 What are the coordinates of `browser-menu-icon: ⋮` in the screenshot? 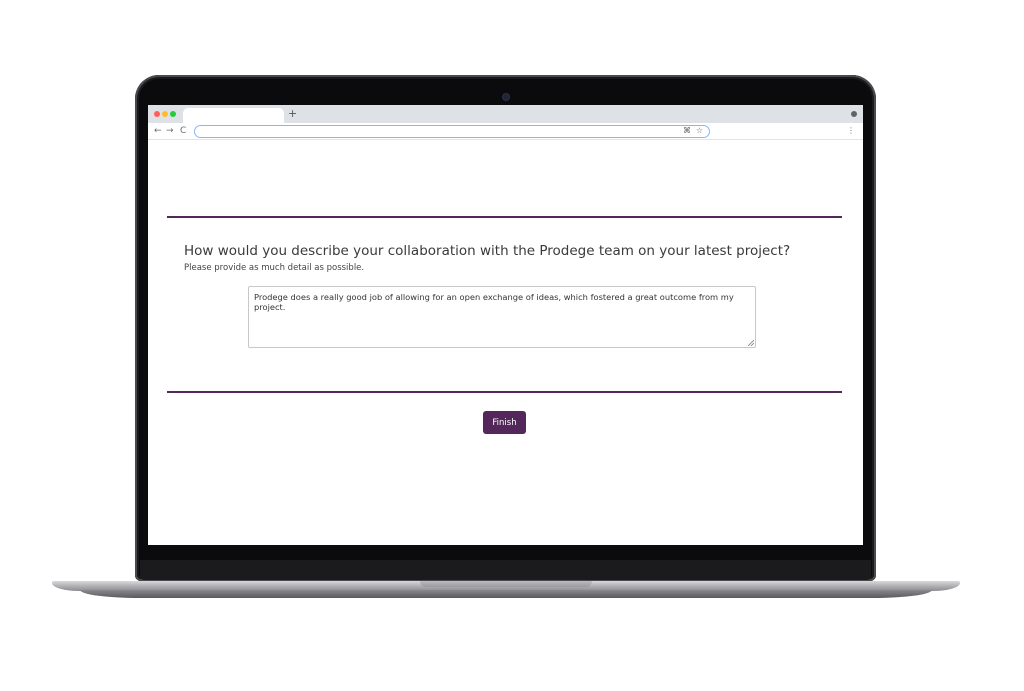 It's located at (851, 131).